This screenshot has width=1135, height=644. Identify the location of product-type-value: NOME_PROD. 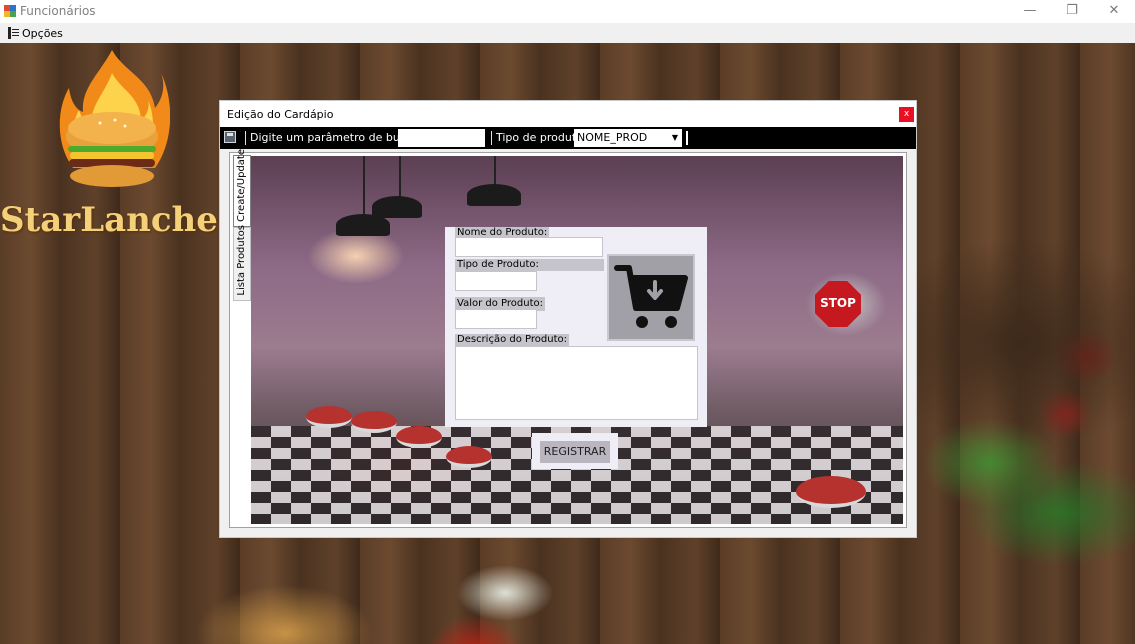
(612, 137).